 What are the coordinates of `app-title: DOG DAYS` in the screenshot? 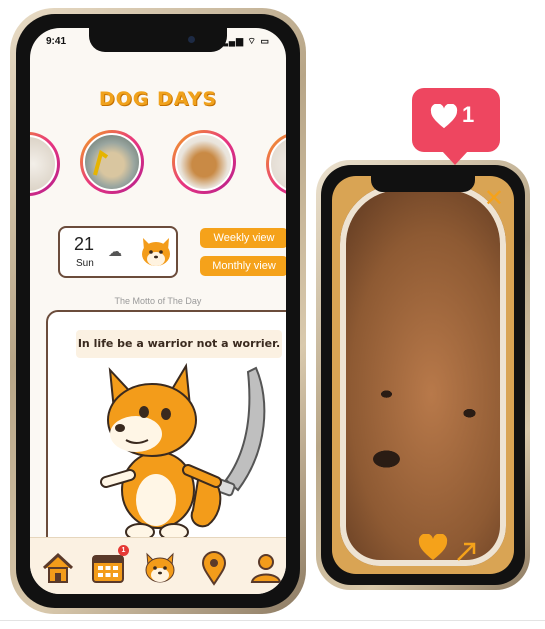 It's located at (158, 99).